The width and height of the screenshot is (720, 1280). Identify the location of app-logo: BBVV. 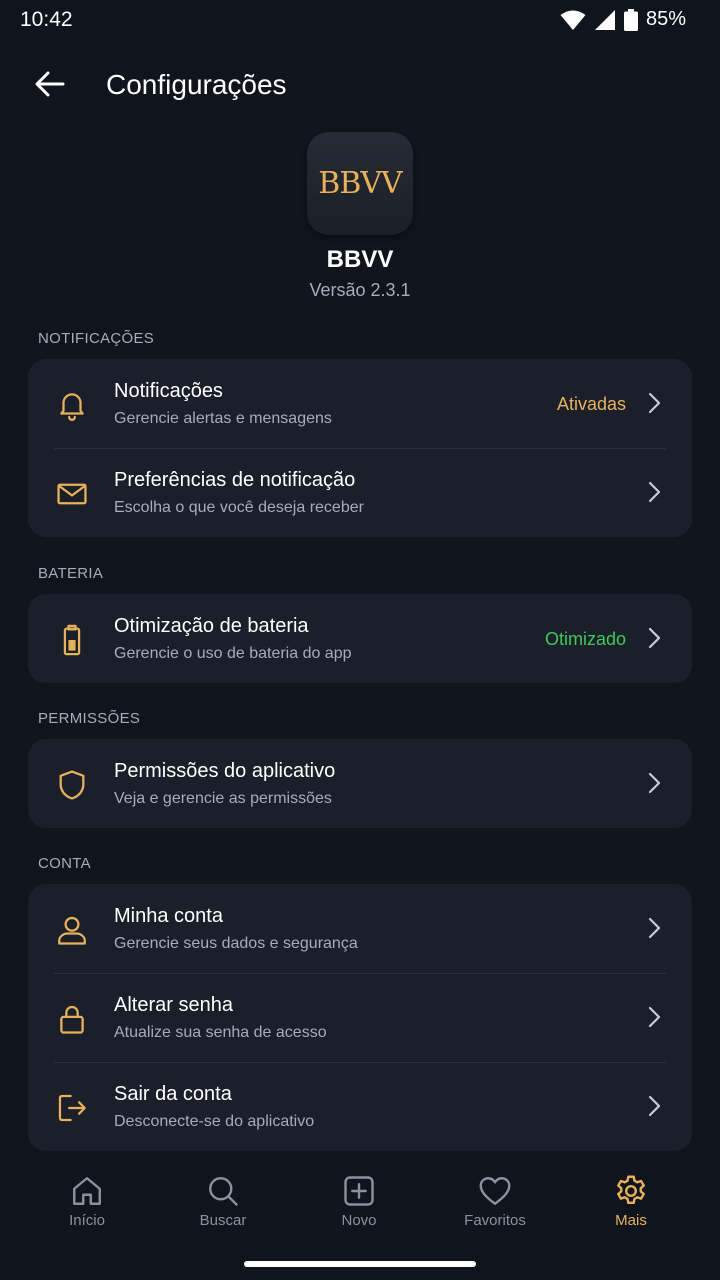
(360, 183).